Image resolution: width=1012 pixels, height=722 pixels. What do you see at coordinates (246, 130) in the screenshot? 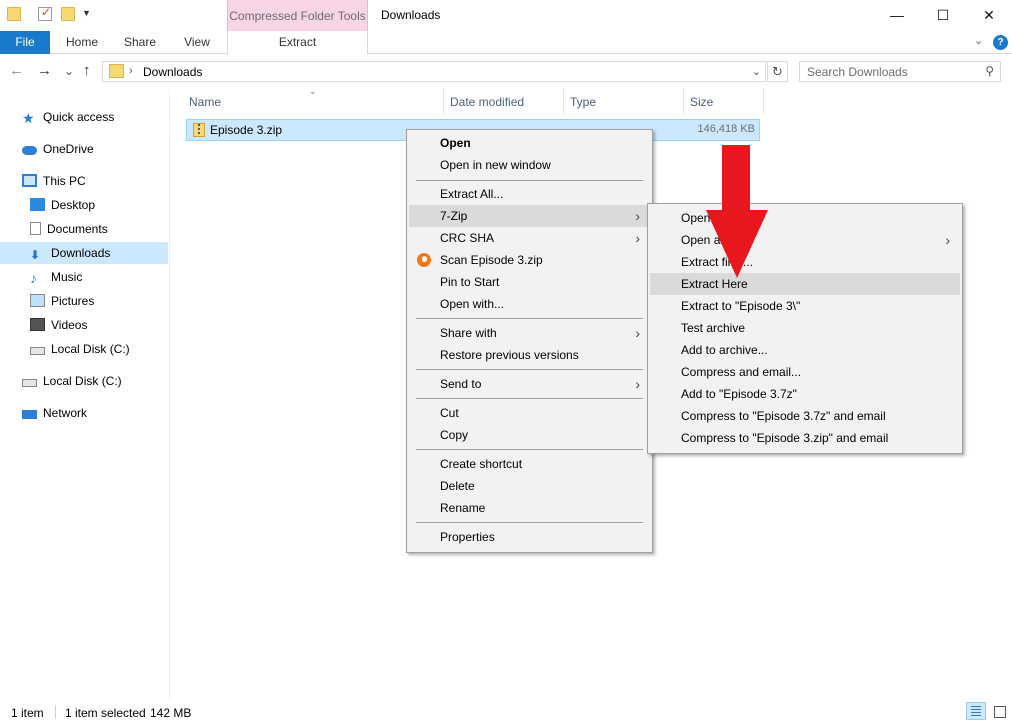
I see `file-name: Episode 3.zip` at bounding box center [246, 130].